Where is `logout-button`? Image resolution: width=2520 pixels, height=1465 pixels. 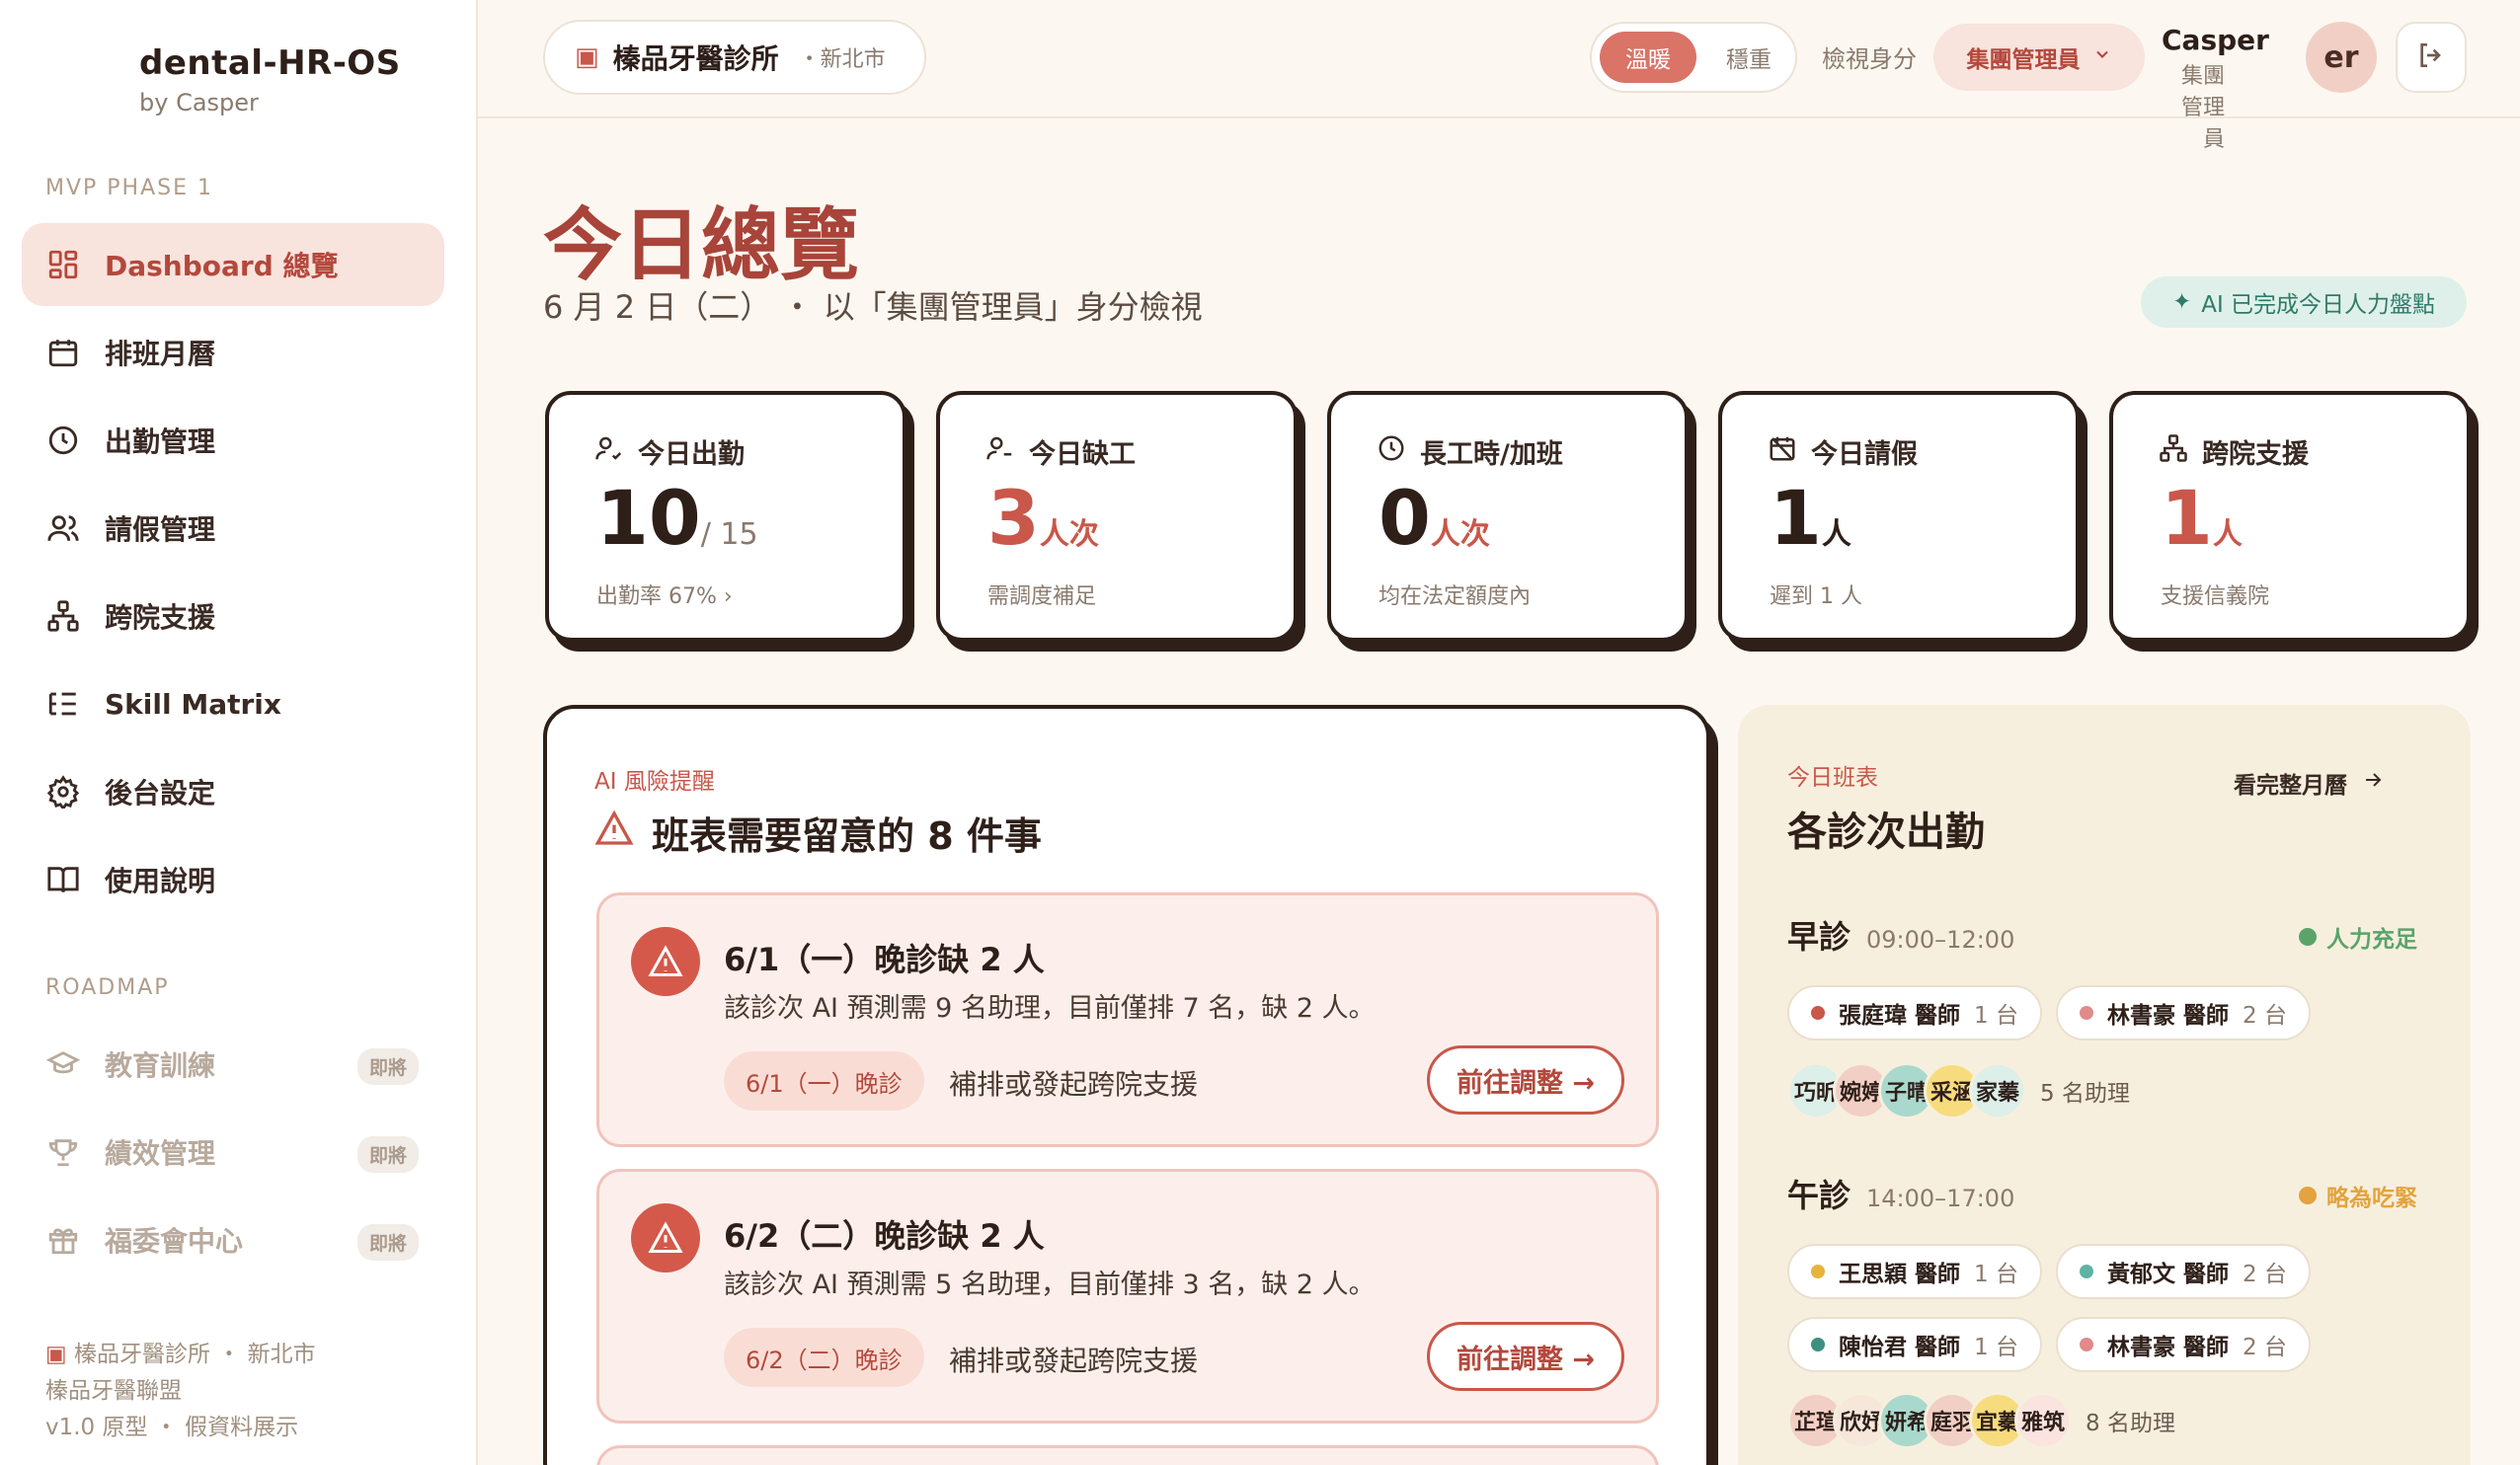
logout-button is located at coordinates (2431, 57).